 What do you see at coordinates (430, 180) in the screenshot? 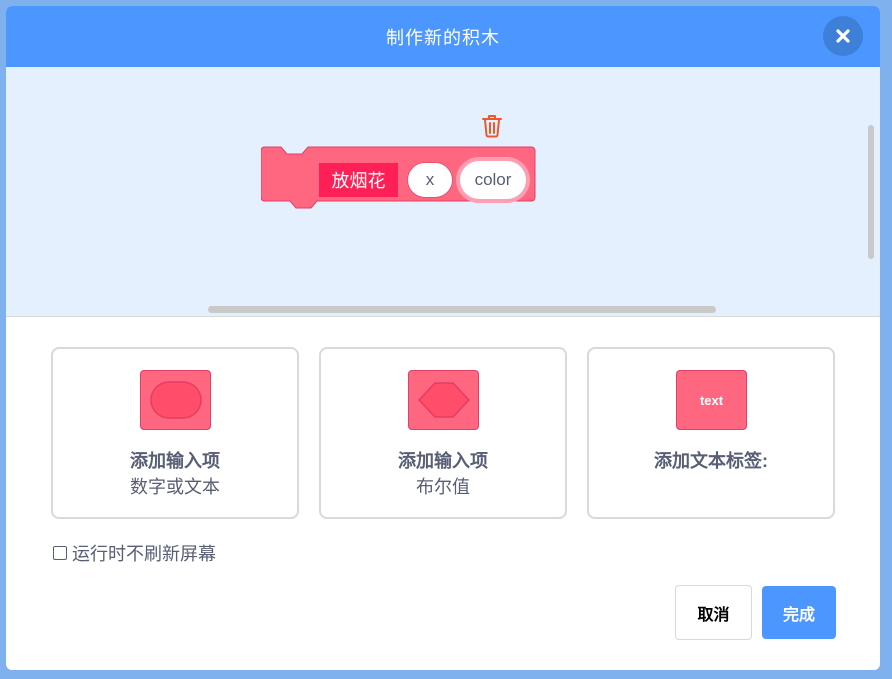
I see `block-input-x: x` at bounding box center [430, 180].